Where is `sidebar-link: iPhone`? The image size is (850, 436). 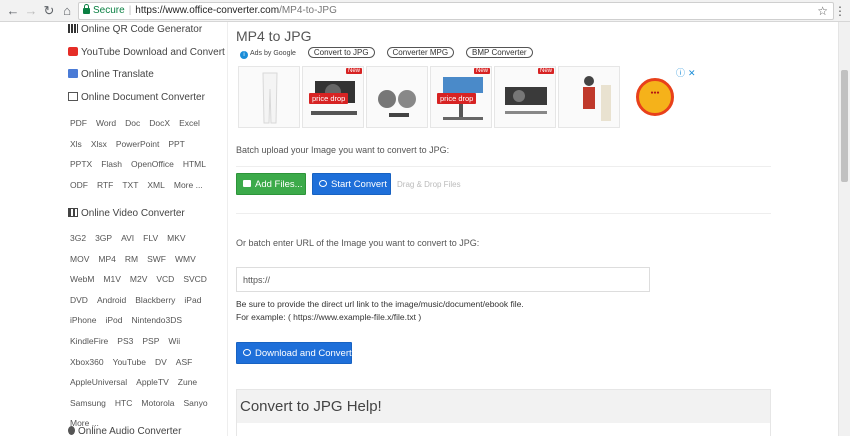
sidebar-link: iPhone is located at coordinates (83, 320).